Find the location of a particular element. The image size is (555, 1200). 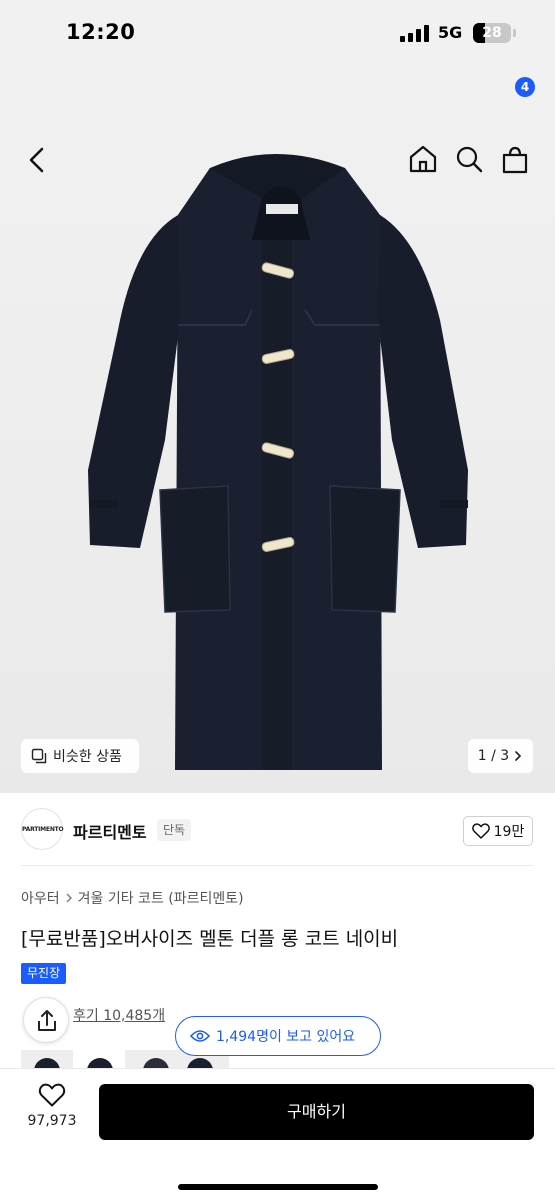

share-button is located at coordinates (46, 1020).